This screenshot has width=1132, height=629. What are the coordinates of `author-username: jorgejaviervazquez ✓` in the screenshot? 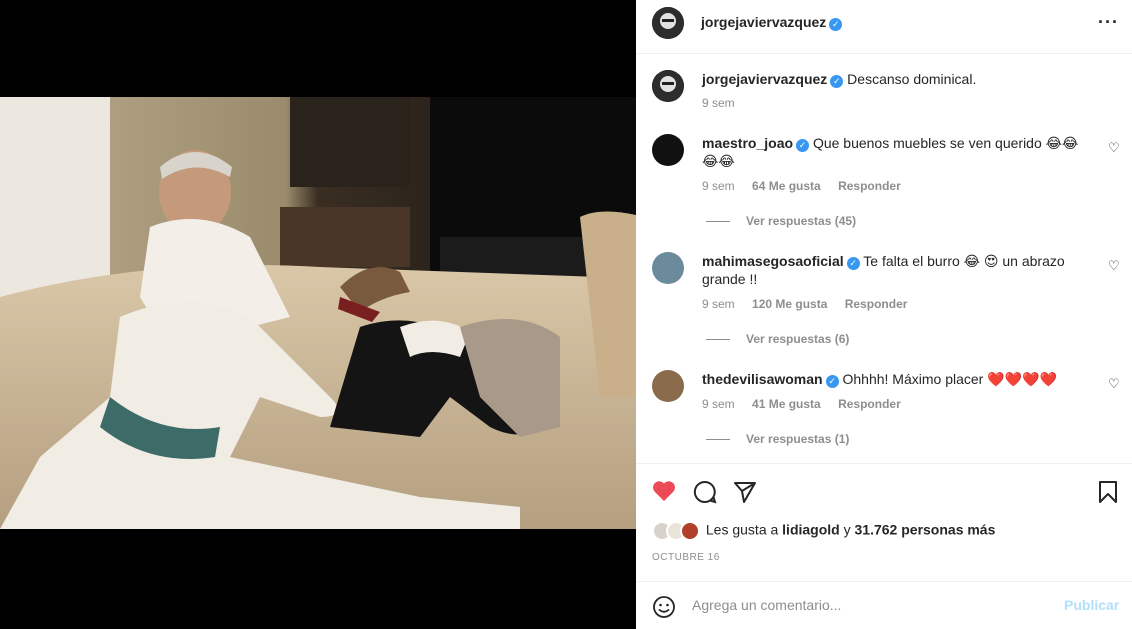 It's located at (772, 22).